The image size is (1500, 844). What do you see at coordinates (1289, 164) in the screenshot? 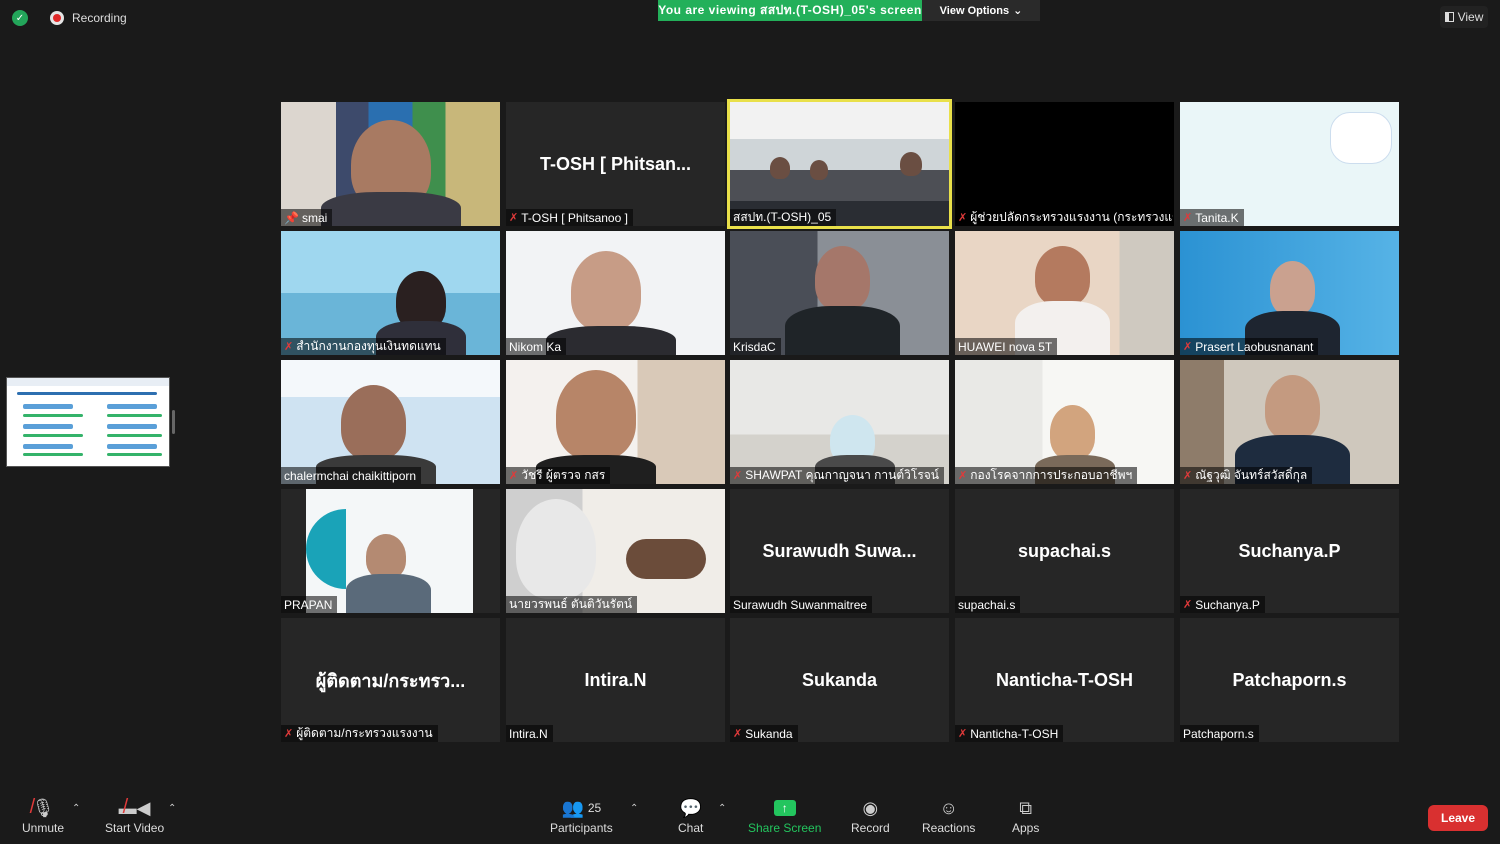
I see `video-tile: ✗ Tanita.K` at bounding box center [1289, 164].